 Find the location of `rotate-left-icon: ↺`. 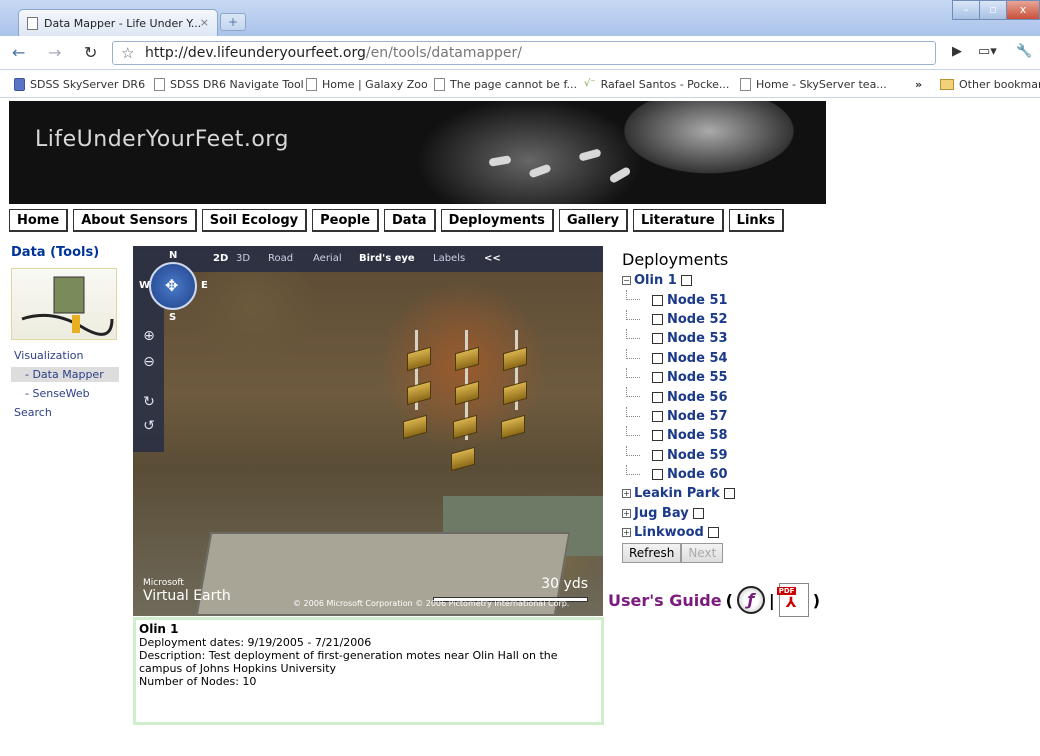

rotate-left-icon: ↺ is located at coordinates (149, 428).